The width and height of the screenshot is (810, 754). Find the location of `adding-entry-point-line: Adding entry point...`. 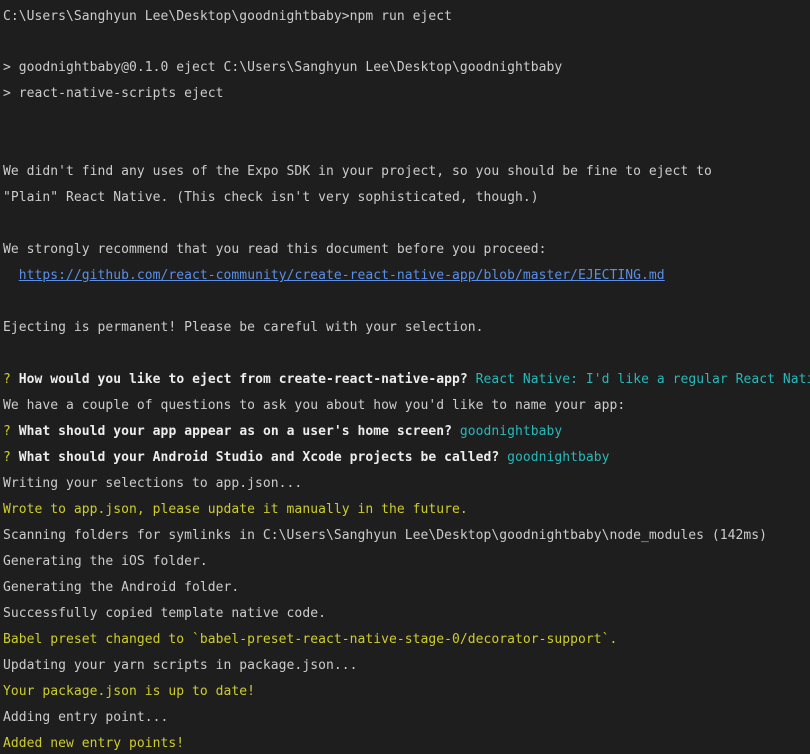

adding-entry-point-line: Adding entry point... is located at coordinates (86, 717).